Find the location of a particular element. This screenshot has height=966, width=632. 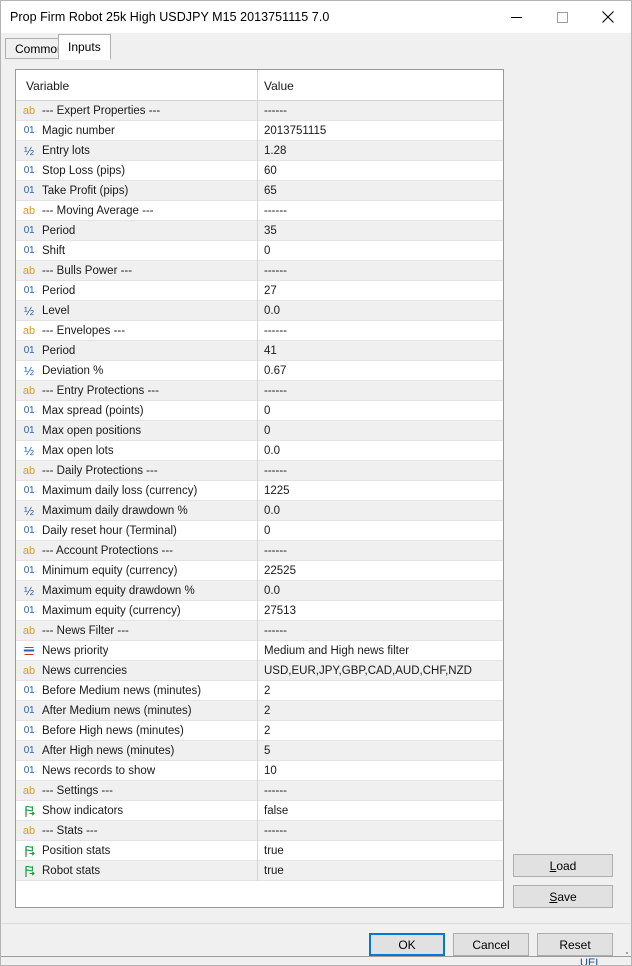

minimize-button is located at coordinates (516, 17).